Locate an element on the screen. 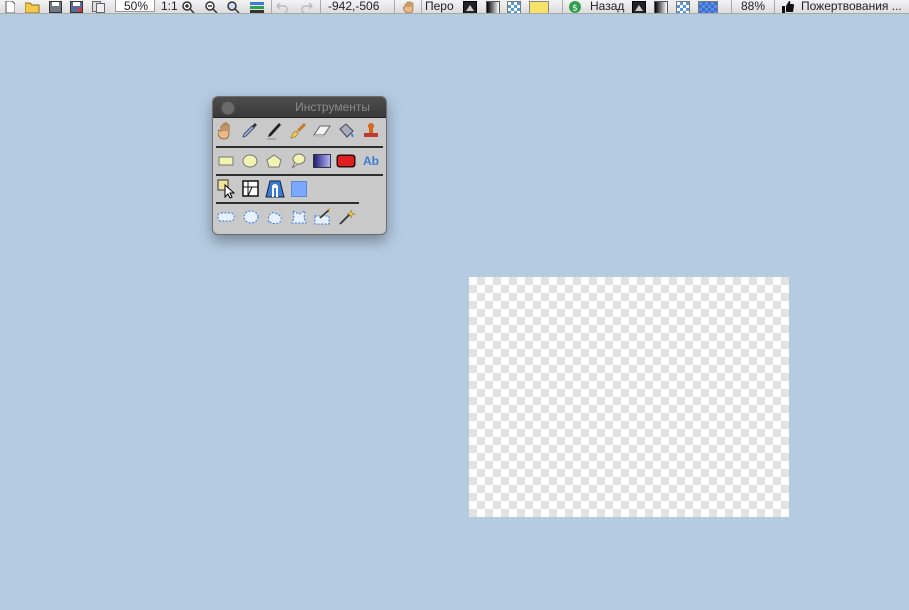 This screenshot has height=610, width=909. gradient-tool is located at coordinates (322, 161).